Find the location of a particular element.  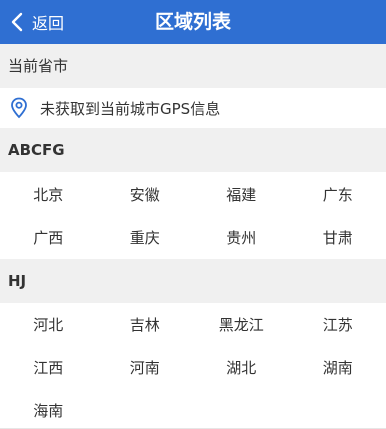

current-province-header: 当前省市 is located at coordinates (193, 66).